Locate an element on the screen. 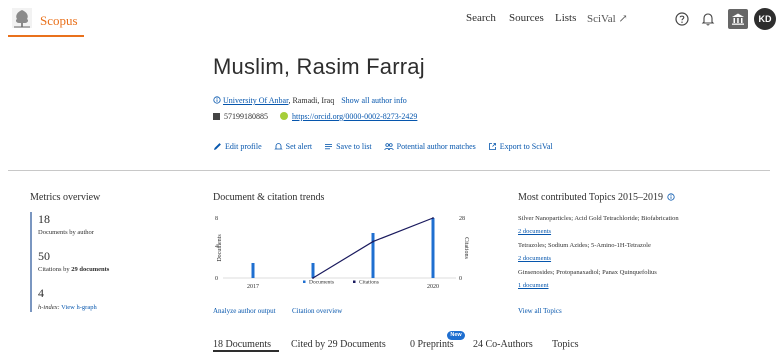  chart-legend: Documents Citations is located at coordinates (341, 283).